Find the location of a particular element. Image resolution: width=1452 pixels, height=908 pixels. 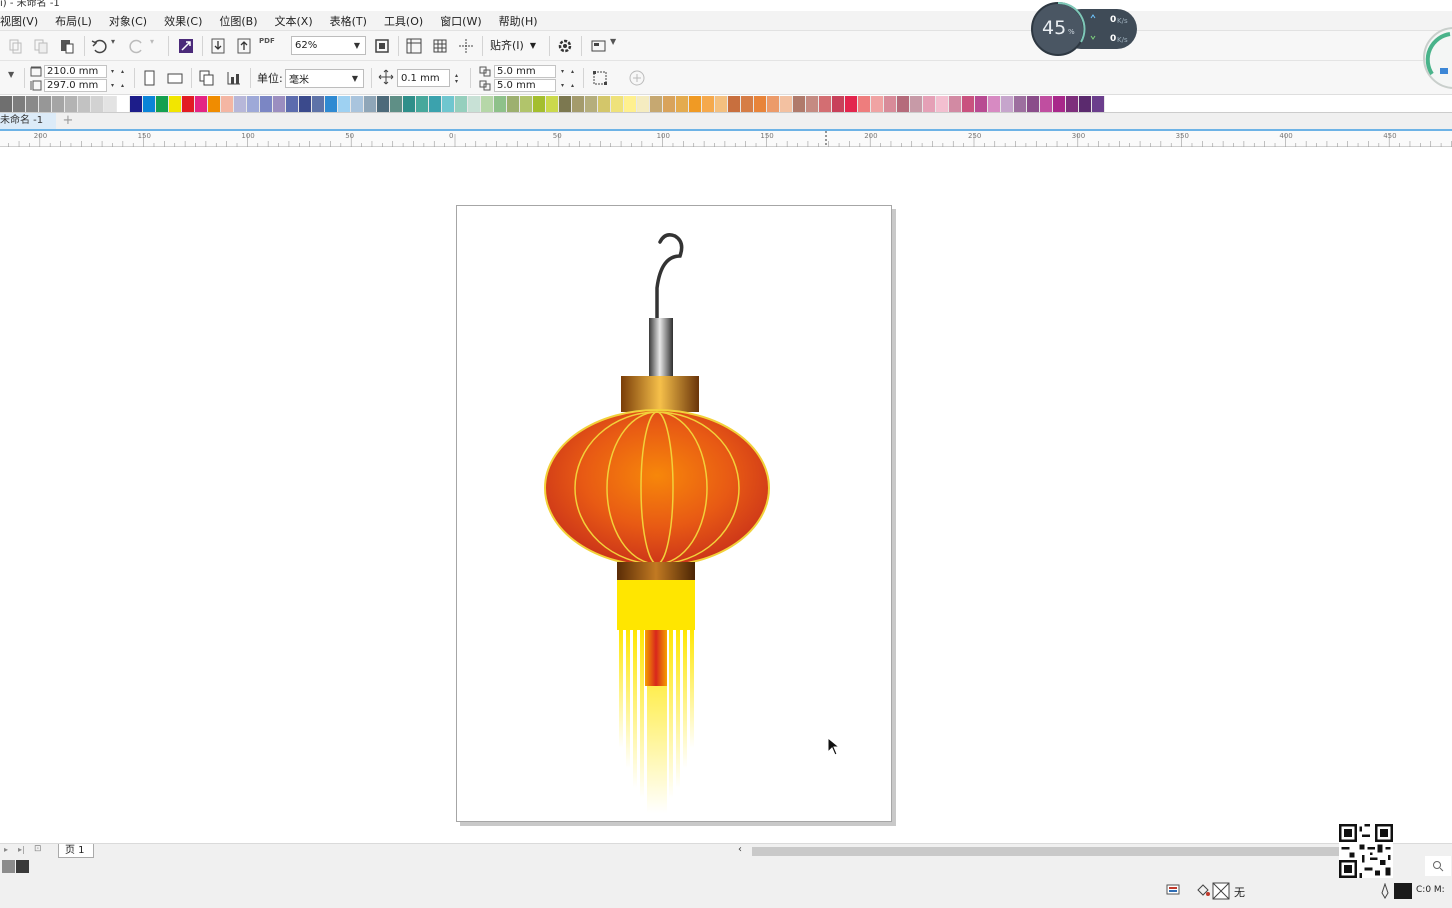

page-width-field: 210.0 mm is located at coordinates (75, 71).